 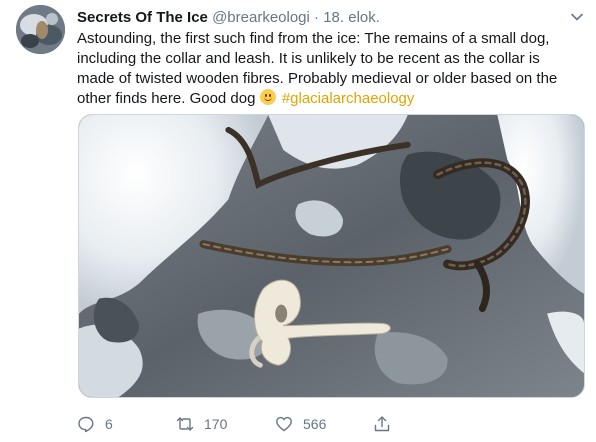 What do you see at coordinates (216, 424) in the screenshot?
I see `retweet-count: 170` at bounding box center [216, 424].